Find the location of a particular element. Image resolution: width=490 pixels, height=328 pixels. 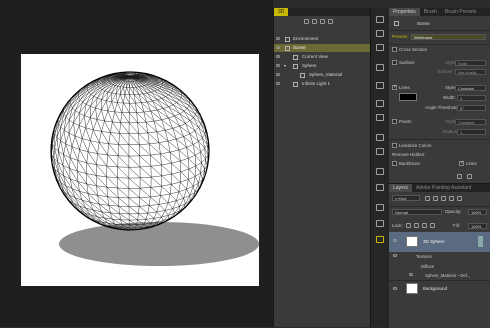

opacity-field: 100% is located at coordinates (477, 212).